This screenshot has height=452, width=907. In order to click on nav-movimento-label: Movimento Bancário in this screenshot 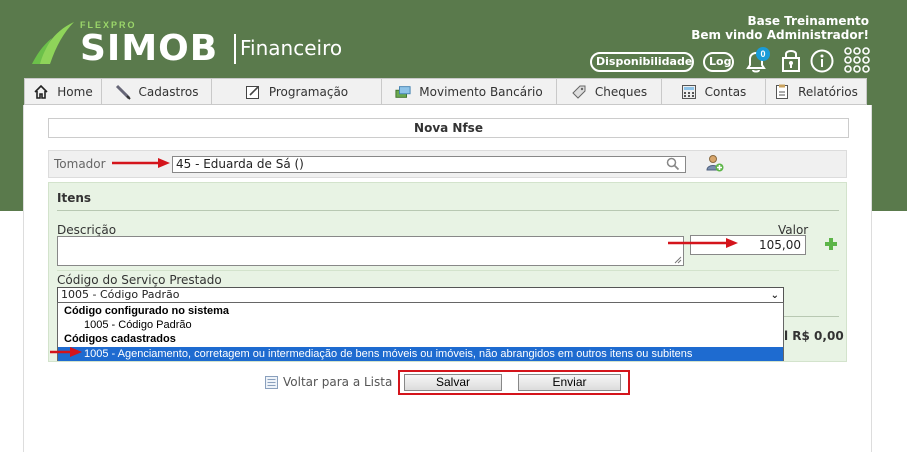, I will do `click(481, 91)`.